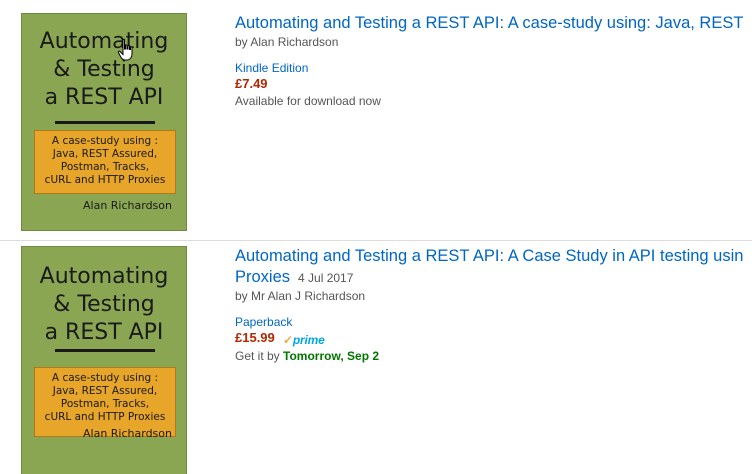 The height and width of the screenshot is (474, 752). What do you see at coordinates (125, 49) in the screenshot?
I see `hand-pointer-cursor-icon` at bounding box center [125, 49].